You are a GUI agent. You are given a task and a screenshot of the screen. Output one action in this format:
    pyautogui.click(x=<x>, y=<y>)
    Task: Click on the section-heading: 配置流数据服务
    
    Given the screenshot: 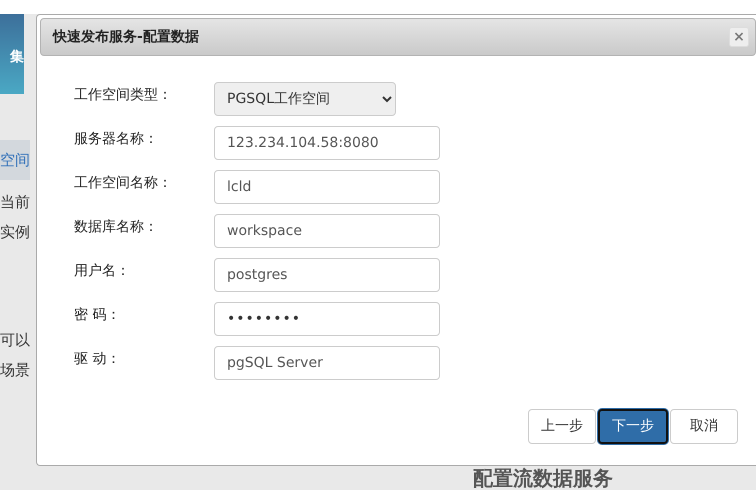 What is the action you would take?
    pyautogui.click(x=543, y=478)
    